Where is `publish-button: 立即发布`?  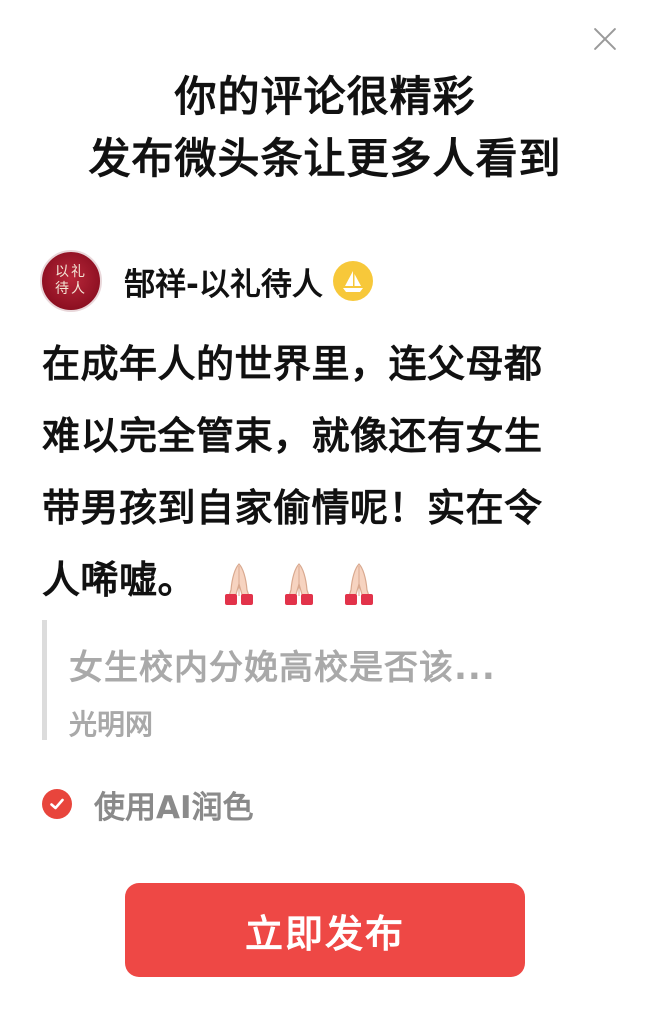 publish-button: 立即发布 is located at coordinates (325, 930).